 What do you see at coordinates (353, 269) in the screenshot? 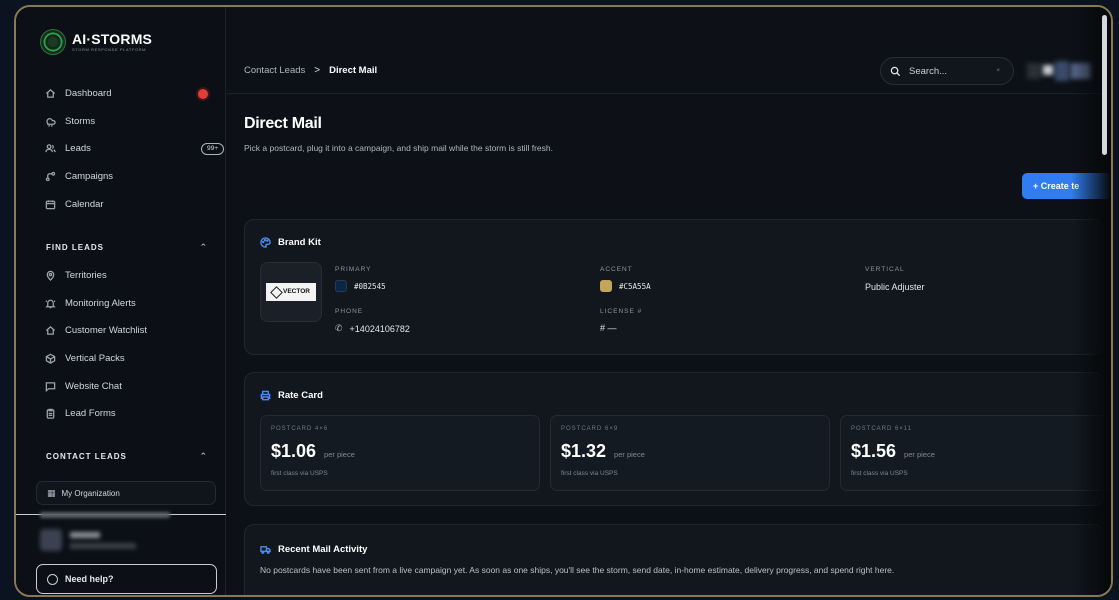
I see `primary-label: PRIMARY` at bounding box center [353, 269].